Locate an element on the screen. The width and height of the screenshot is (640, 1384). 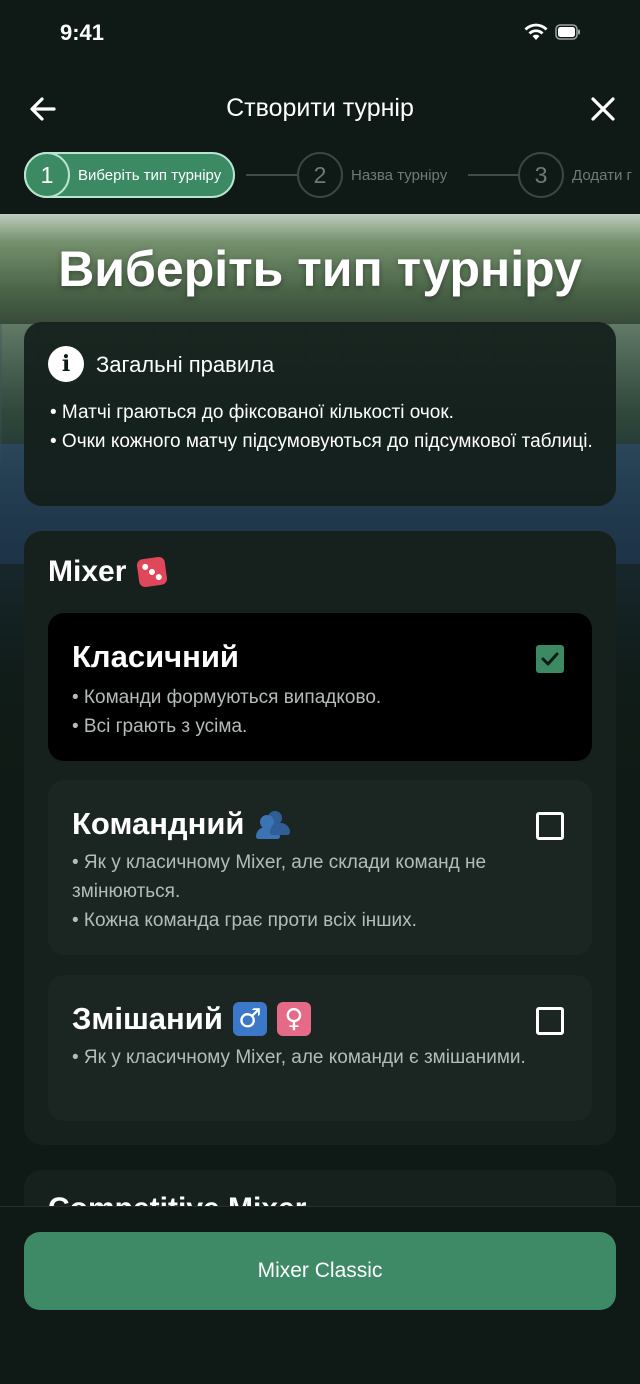
status-time: 9:41 is located at coordinates (82, 32).